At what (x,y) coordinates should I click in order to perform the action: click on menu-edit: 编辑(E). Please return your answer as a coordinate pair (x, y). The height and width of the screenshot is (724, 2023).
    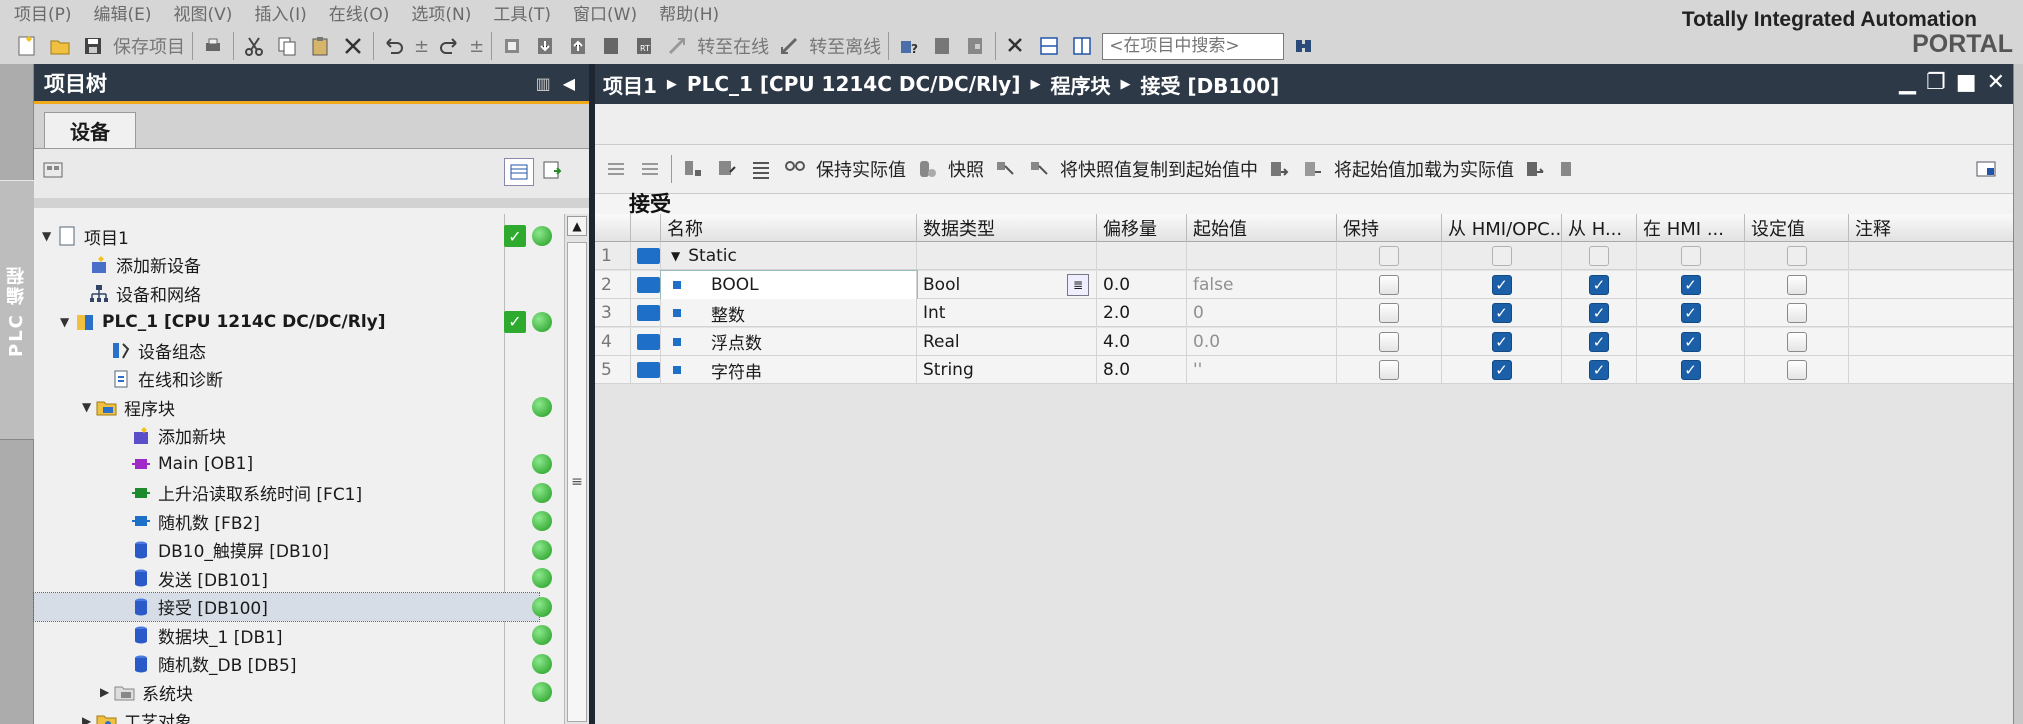
    Looking at the image, I should click on (123, 12).